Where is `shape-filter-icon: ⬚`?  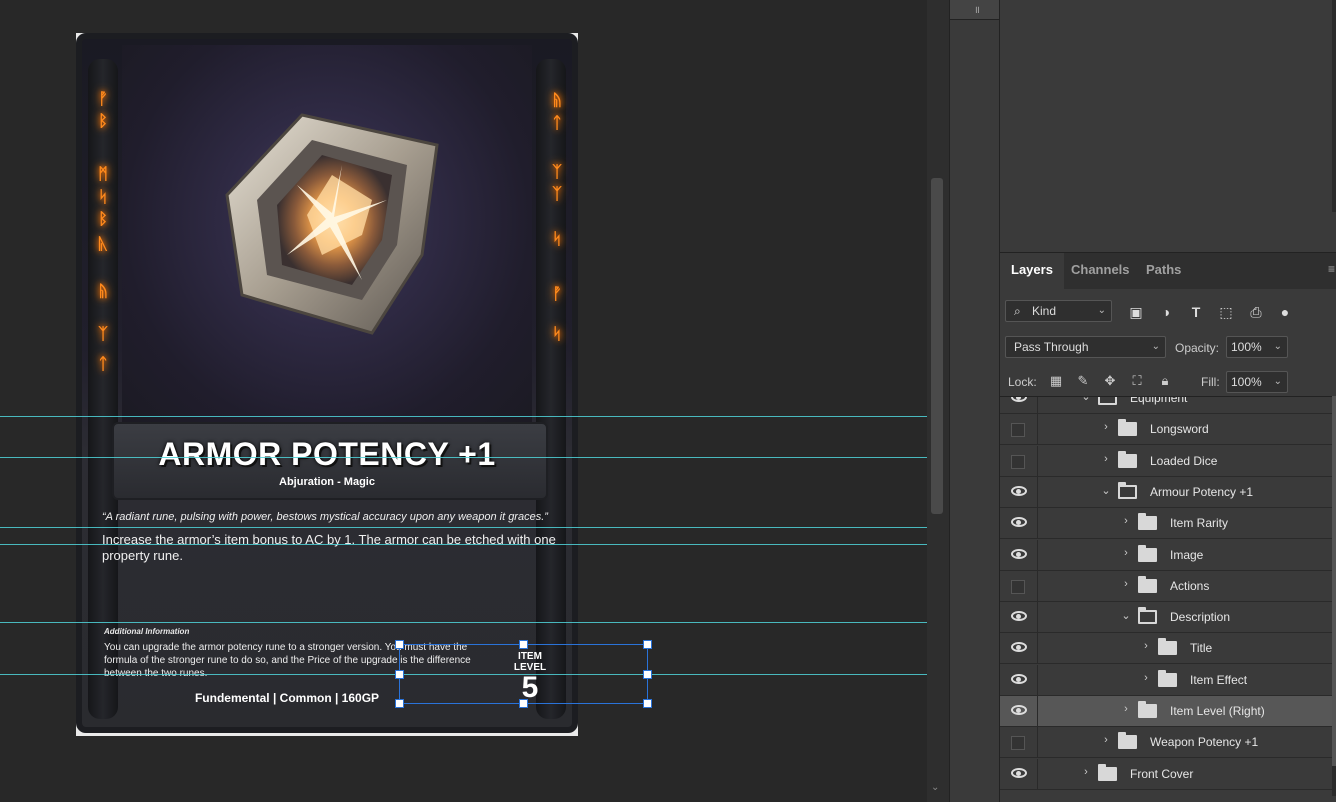 shape-filter-icon: ⬚ is located at coordinates (1226, 312).